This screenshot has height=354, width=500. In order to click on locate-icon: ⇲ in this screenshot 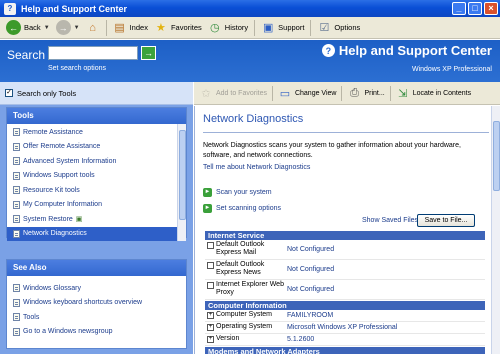, I will do `click(403, 93)`.